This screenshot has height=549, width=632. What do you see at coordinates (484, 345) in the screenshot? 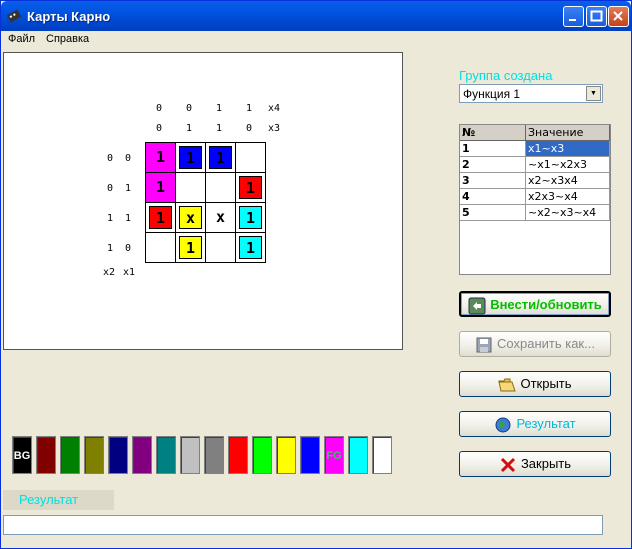
I see `floppy-icon` at bounding box center [484, 345].